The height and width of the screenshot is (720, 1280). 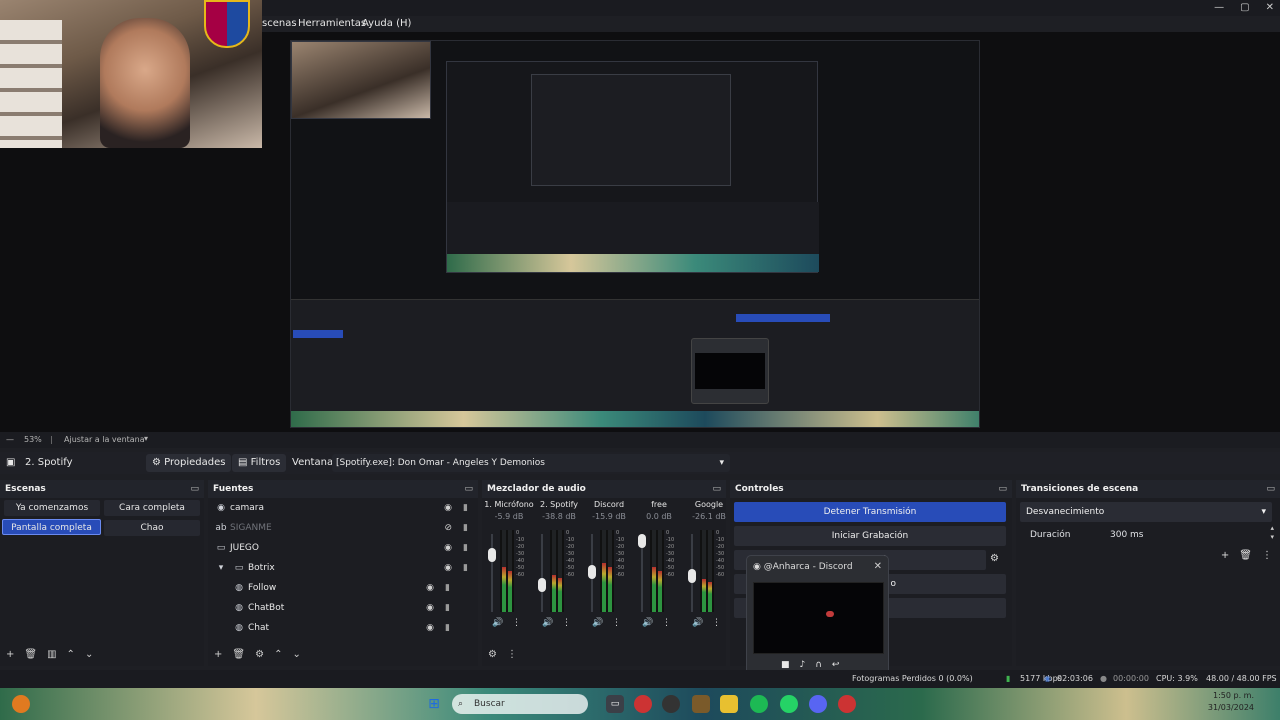 I want to click on source-row-chatbot: ◍ ChatBot ◉ ▮, so click(x=335, y=608).